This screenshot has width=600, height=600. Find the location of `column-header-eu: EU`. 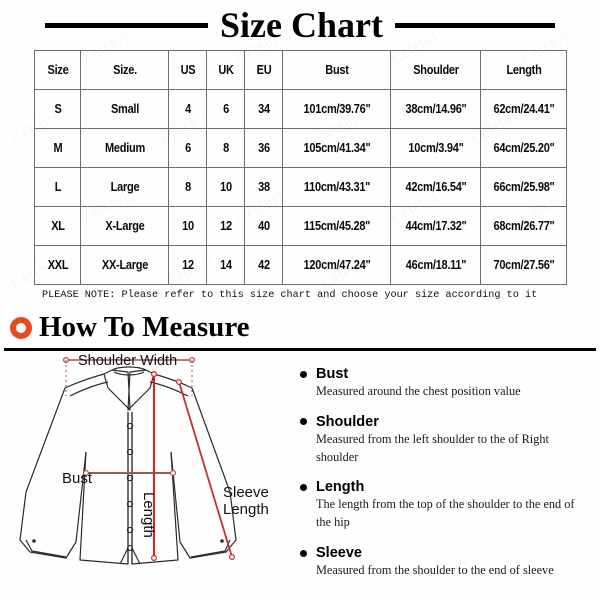

column-header-eu: EU is located at coordinates (263, 70).